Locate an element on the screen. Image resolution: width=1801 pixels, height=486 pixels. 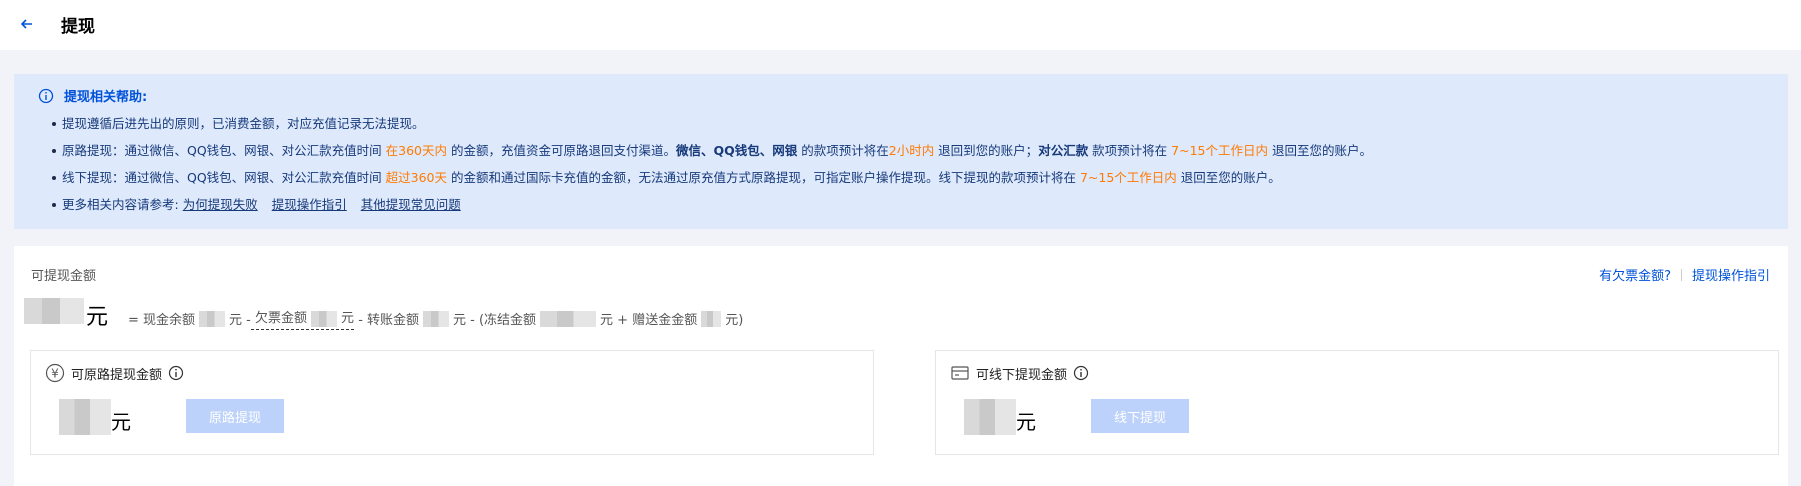
help-item-rule: 提现遵循后进先出的原则，已消费金额，对应充值记录无法提现。 is located at coordinates (712, 127).